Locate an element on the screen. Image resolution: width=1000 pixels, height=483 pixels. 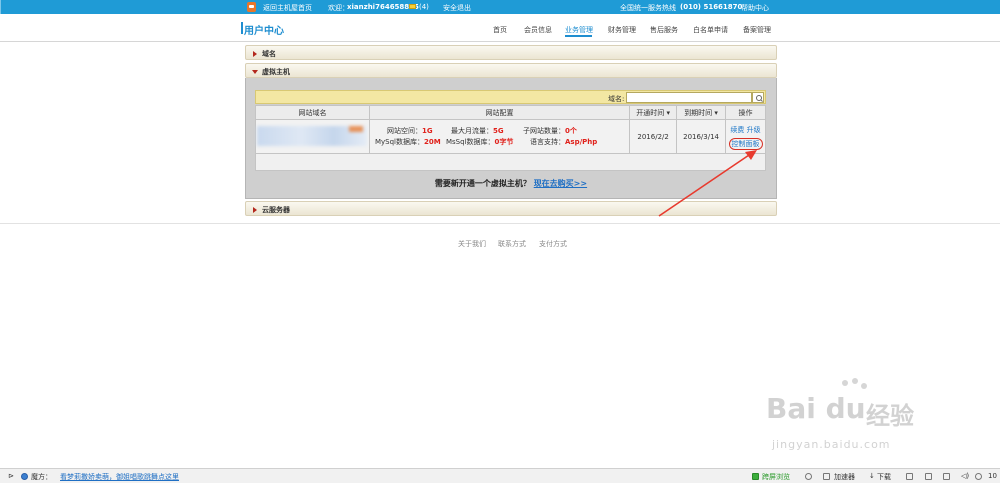
vhost-panel-header: 虚拟主机 is located at coordinates (511, 70).